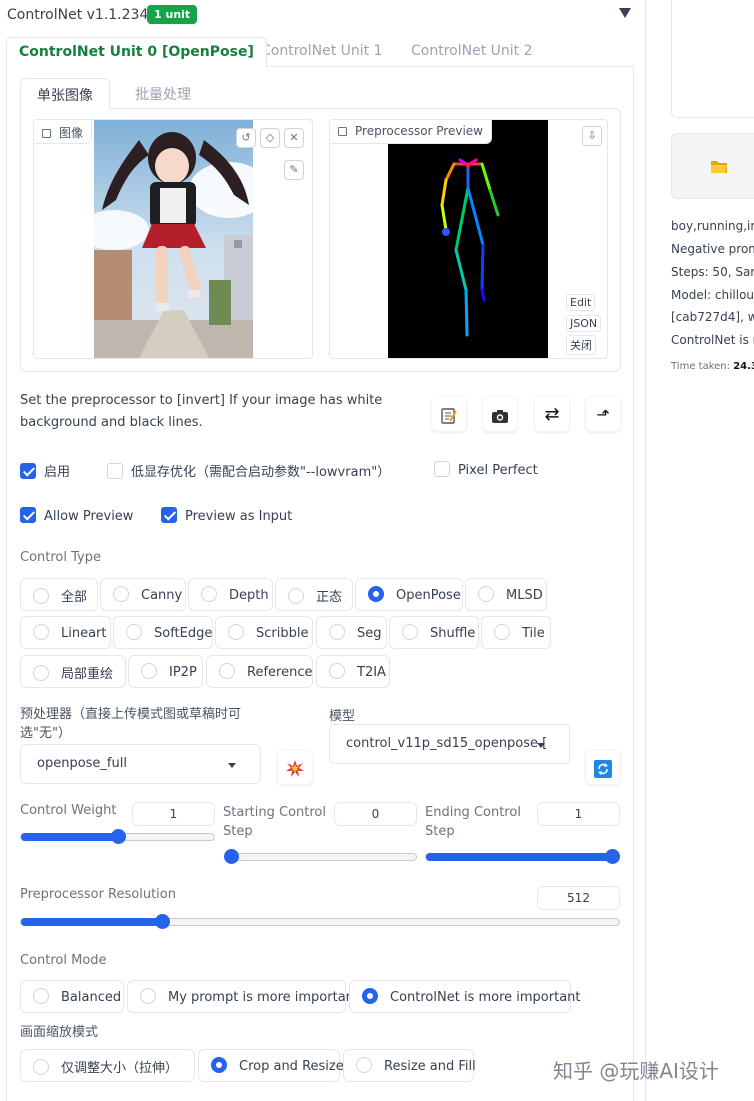 The image size is (754, 1101). Describe the element at coordinates (76, 517) in the screenshot. I see `allow-preview-checkbox: Allow Preview` at that location.